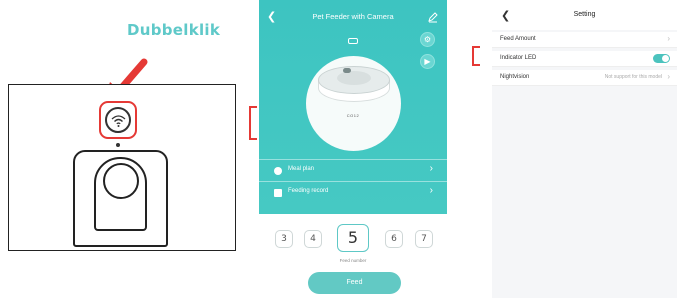 This screenshot has width=677, height=298. Describe the element at coordinates (278, 193) in the screenshot. I see `list-icon` at that location.